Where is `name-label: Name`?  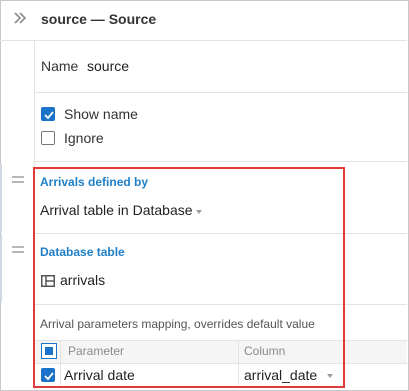 name-label: Name is located at coordinates (60, 66).